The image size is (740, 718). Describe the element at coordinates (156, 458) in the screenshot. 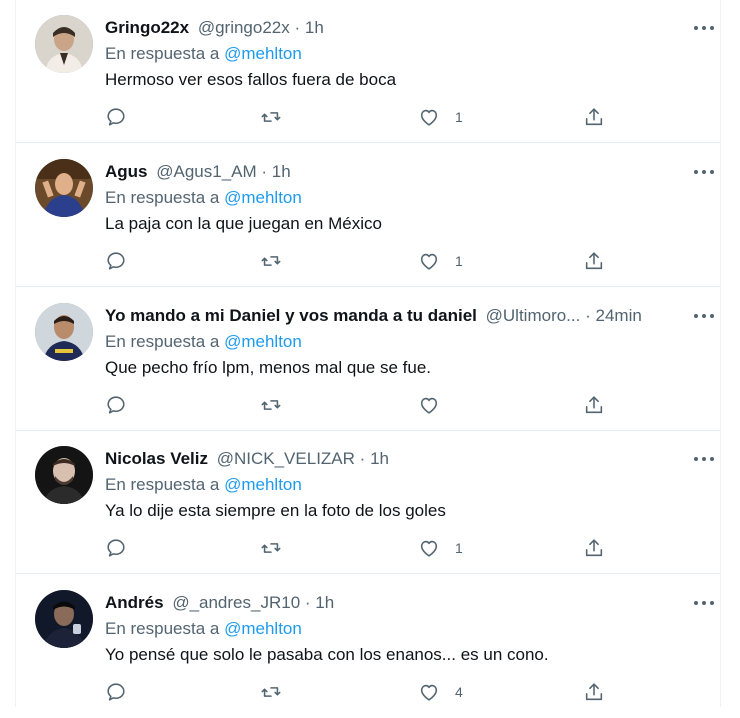

I see `display-name: Nicolas Veliz` at that location.